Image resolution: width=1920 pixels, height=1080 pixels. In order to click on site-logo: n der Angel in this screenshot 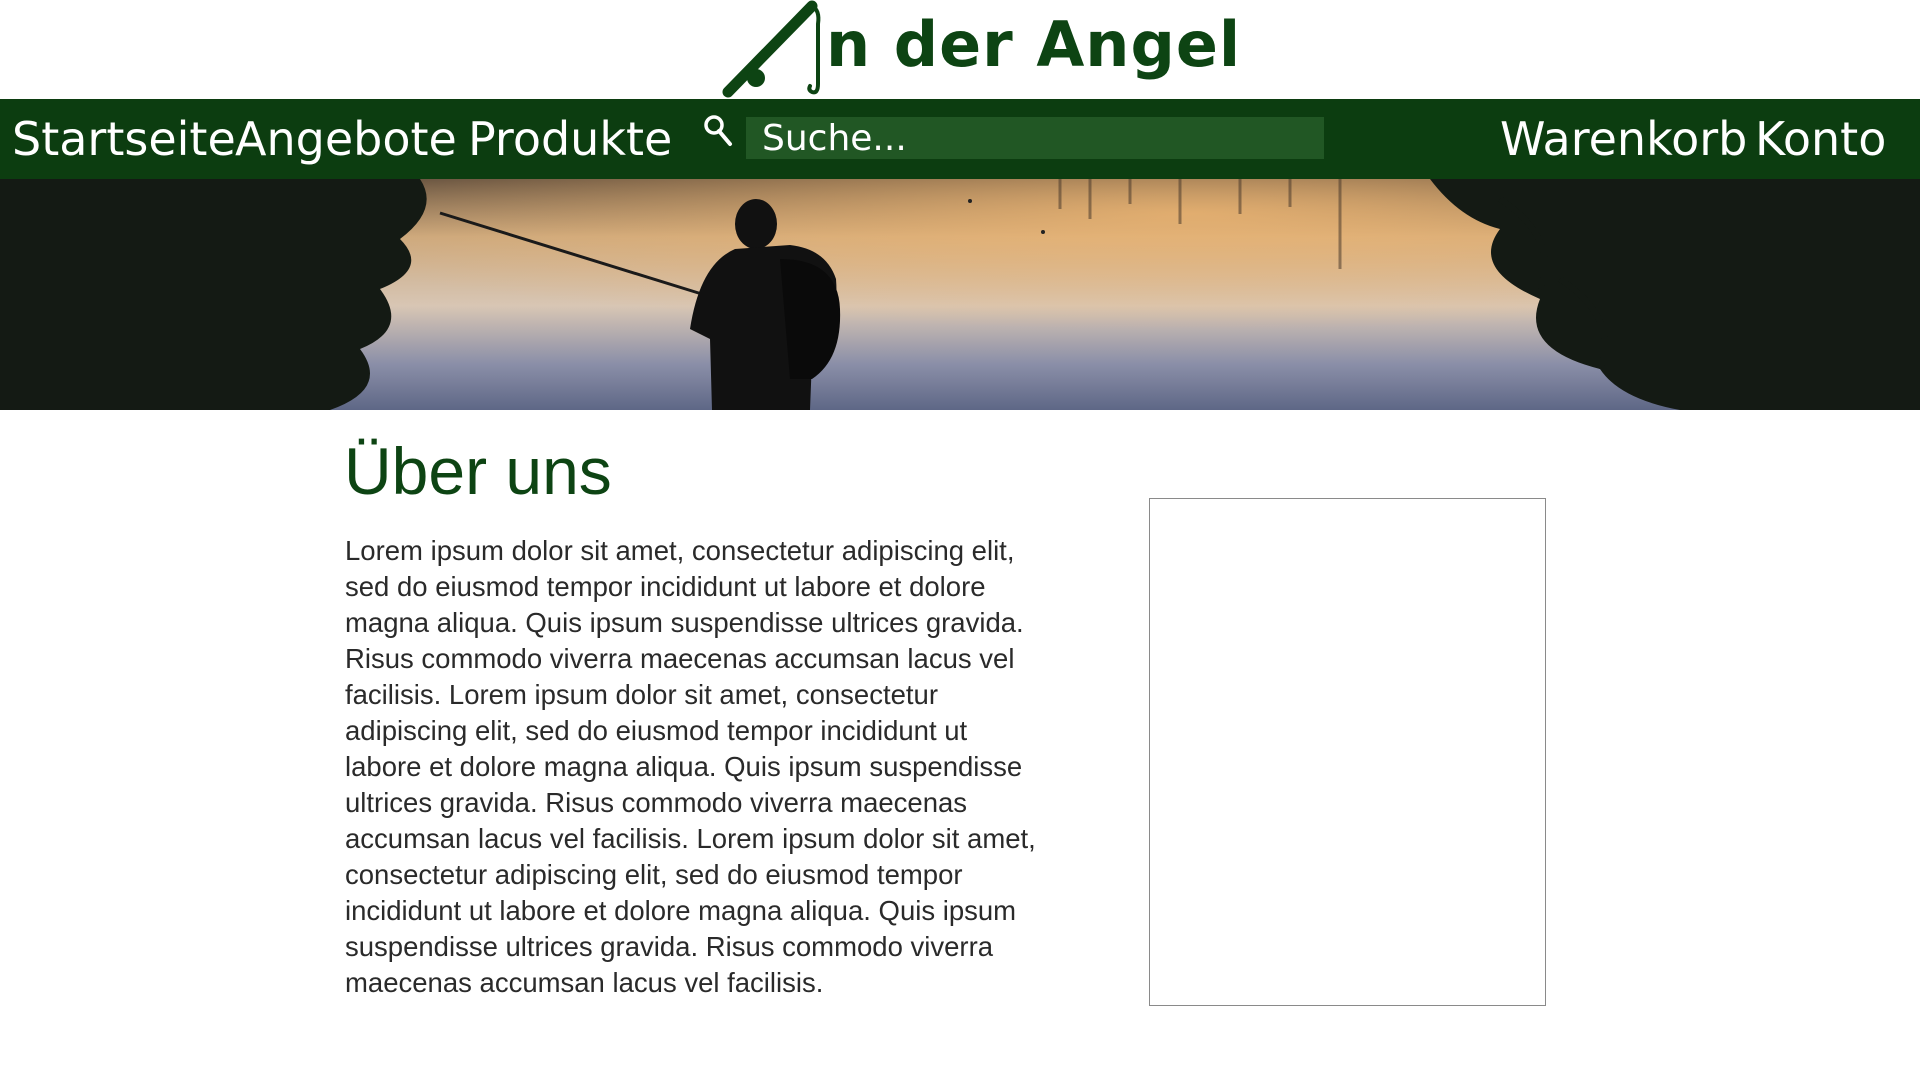, I will do `click(980, 50)`.